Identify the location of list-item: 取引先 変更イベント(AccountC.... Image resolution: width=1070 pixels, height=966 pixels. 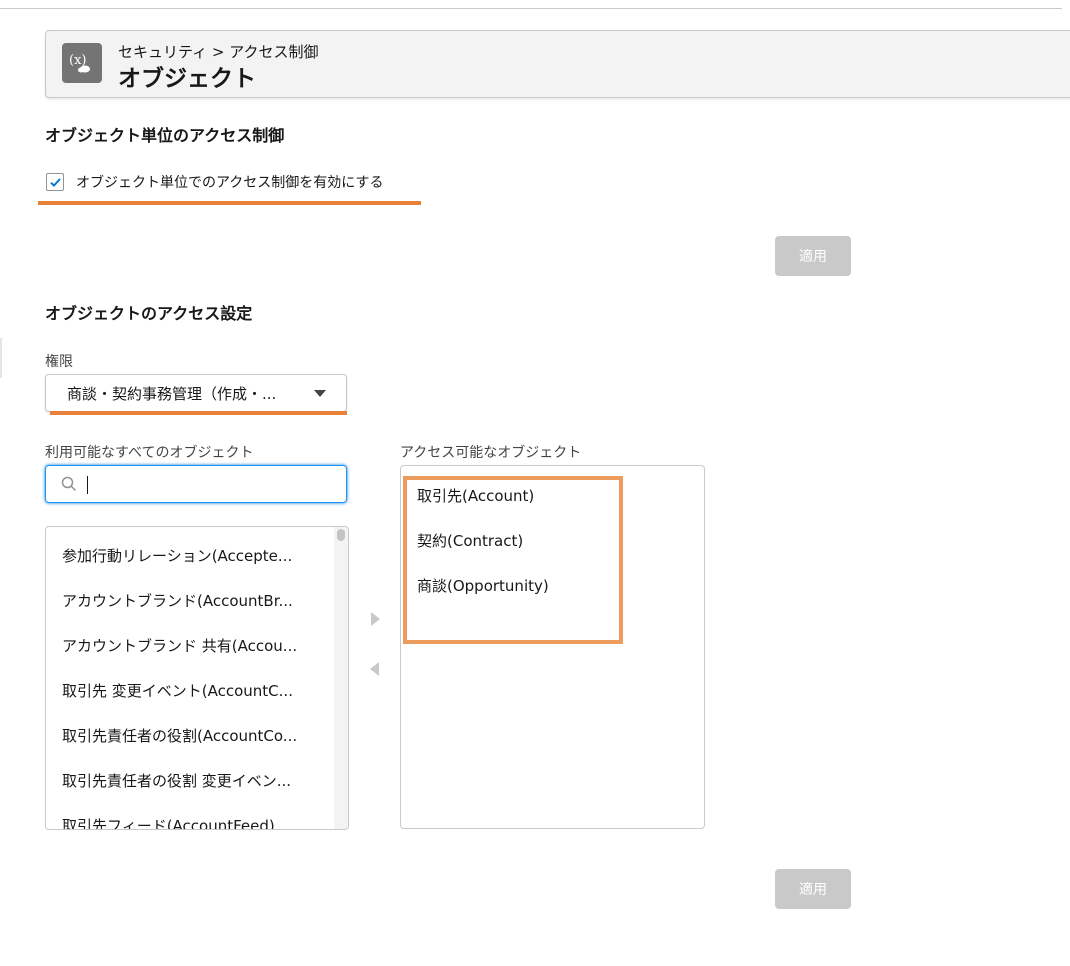
(191, 690).